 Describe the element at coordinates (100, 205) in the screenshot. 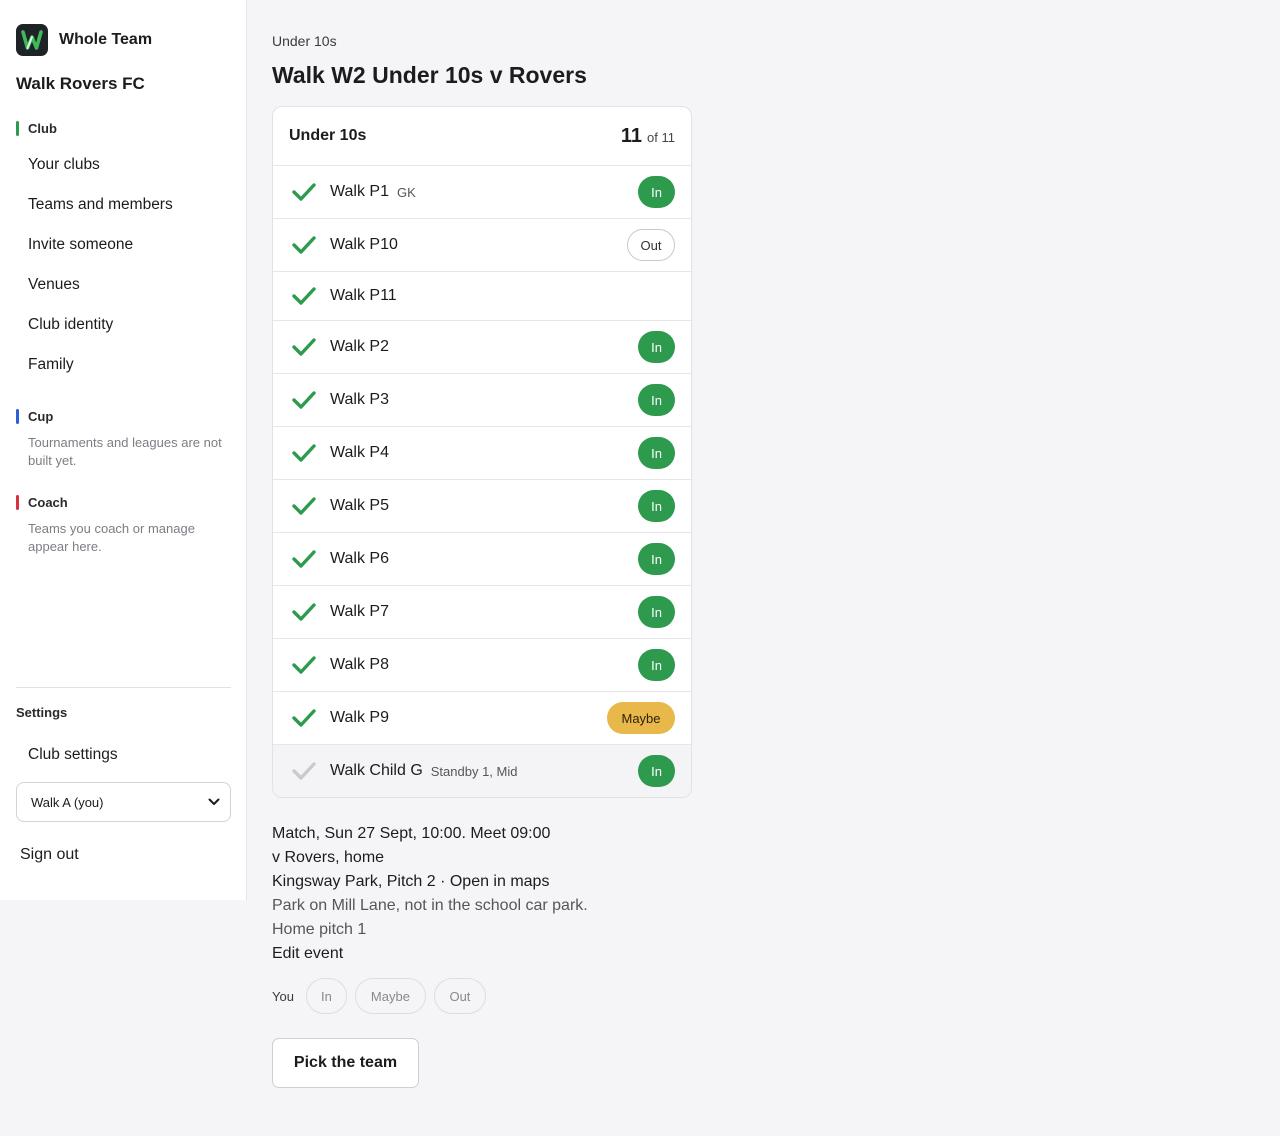

I see `nav-teams-and-members: Teams and members` at that location.